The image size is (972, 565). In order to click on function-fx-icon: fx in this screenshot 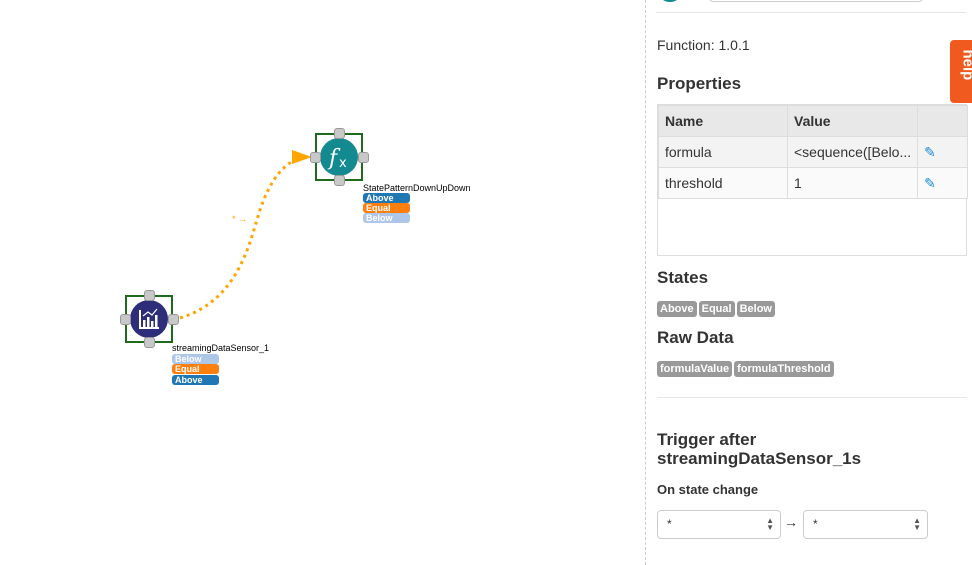, I will do `click(339, 157)`.